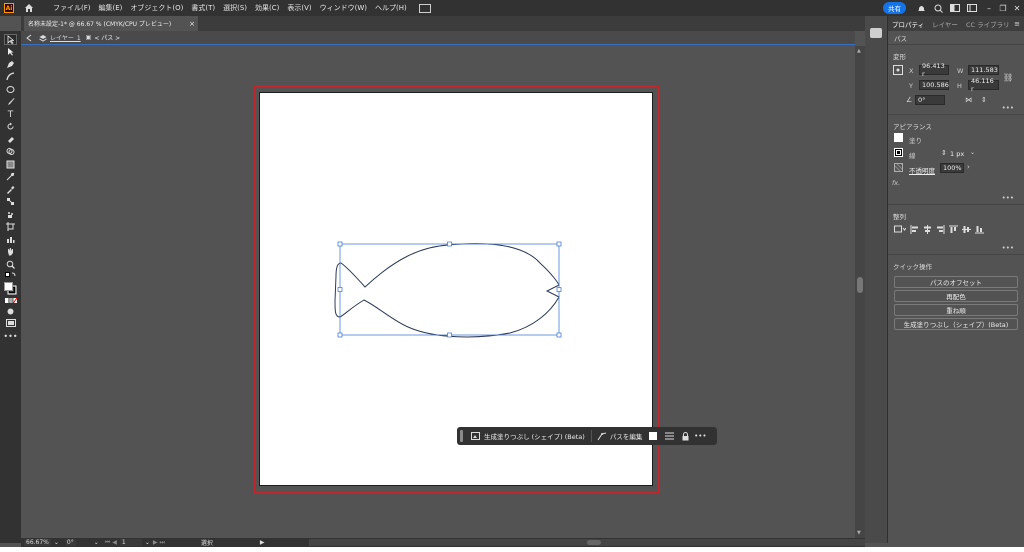 The image size is (1024, 552). What do you see at coordinates (156, 8) in the screenshot?
I see `menu-object: オブジェクト(O)` at bounding box center [156, 8].